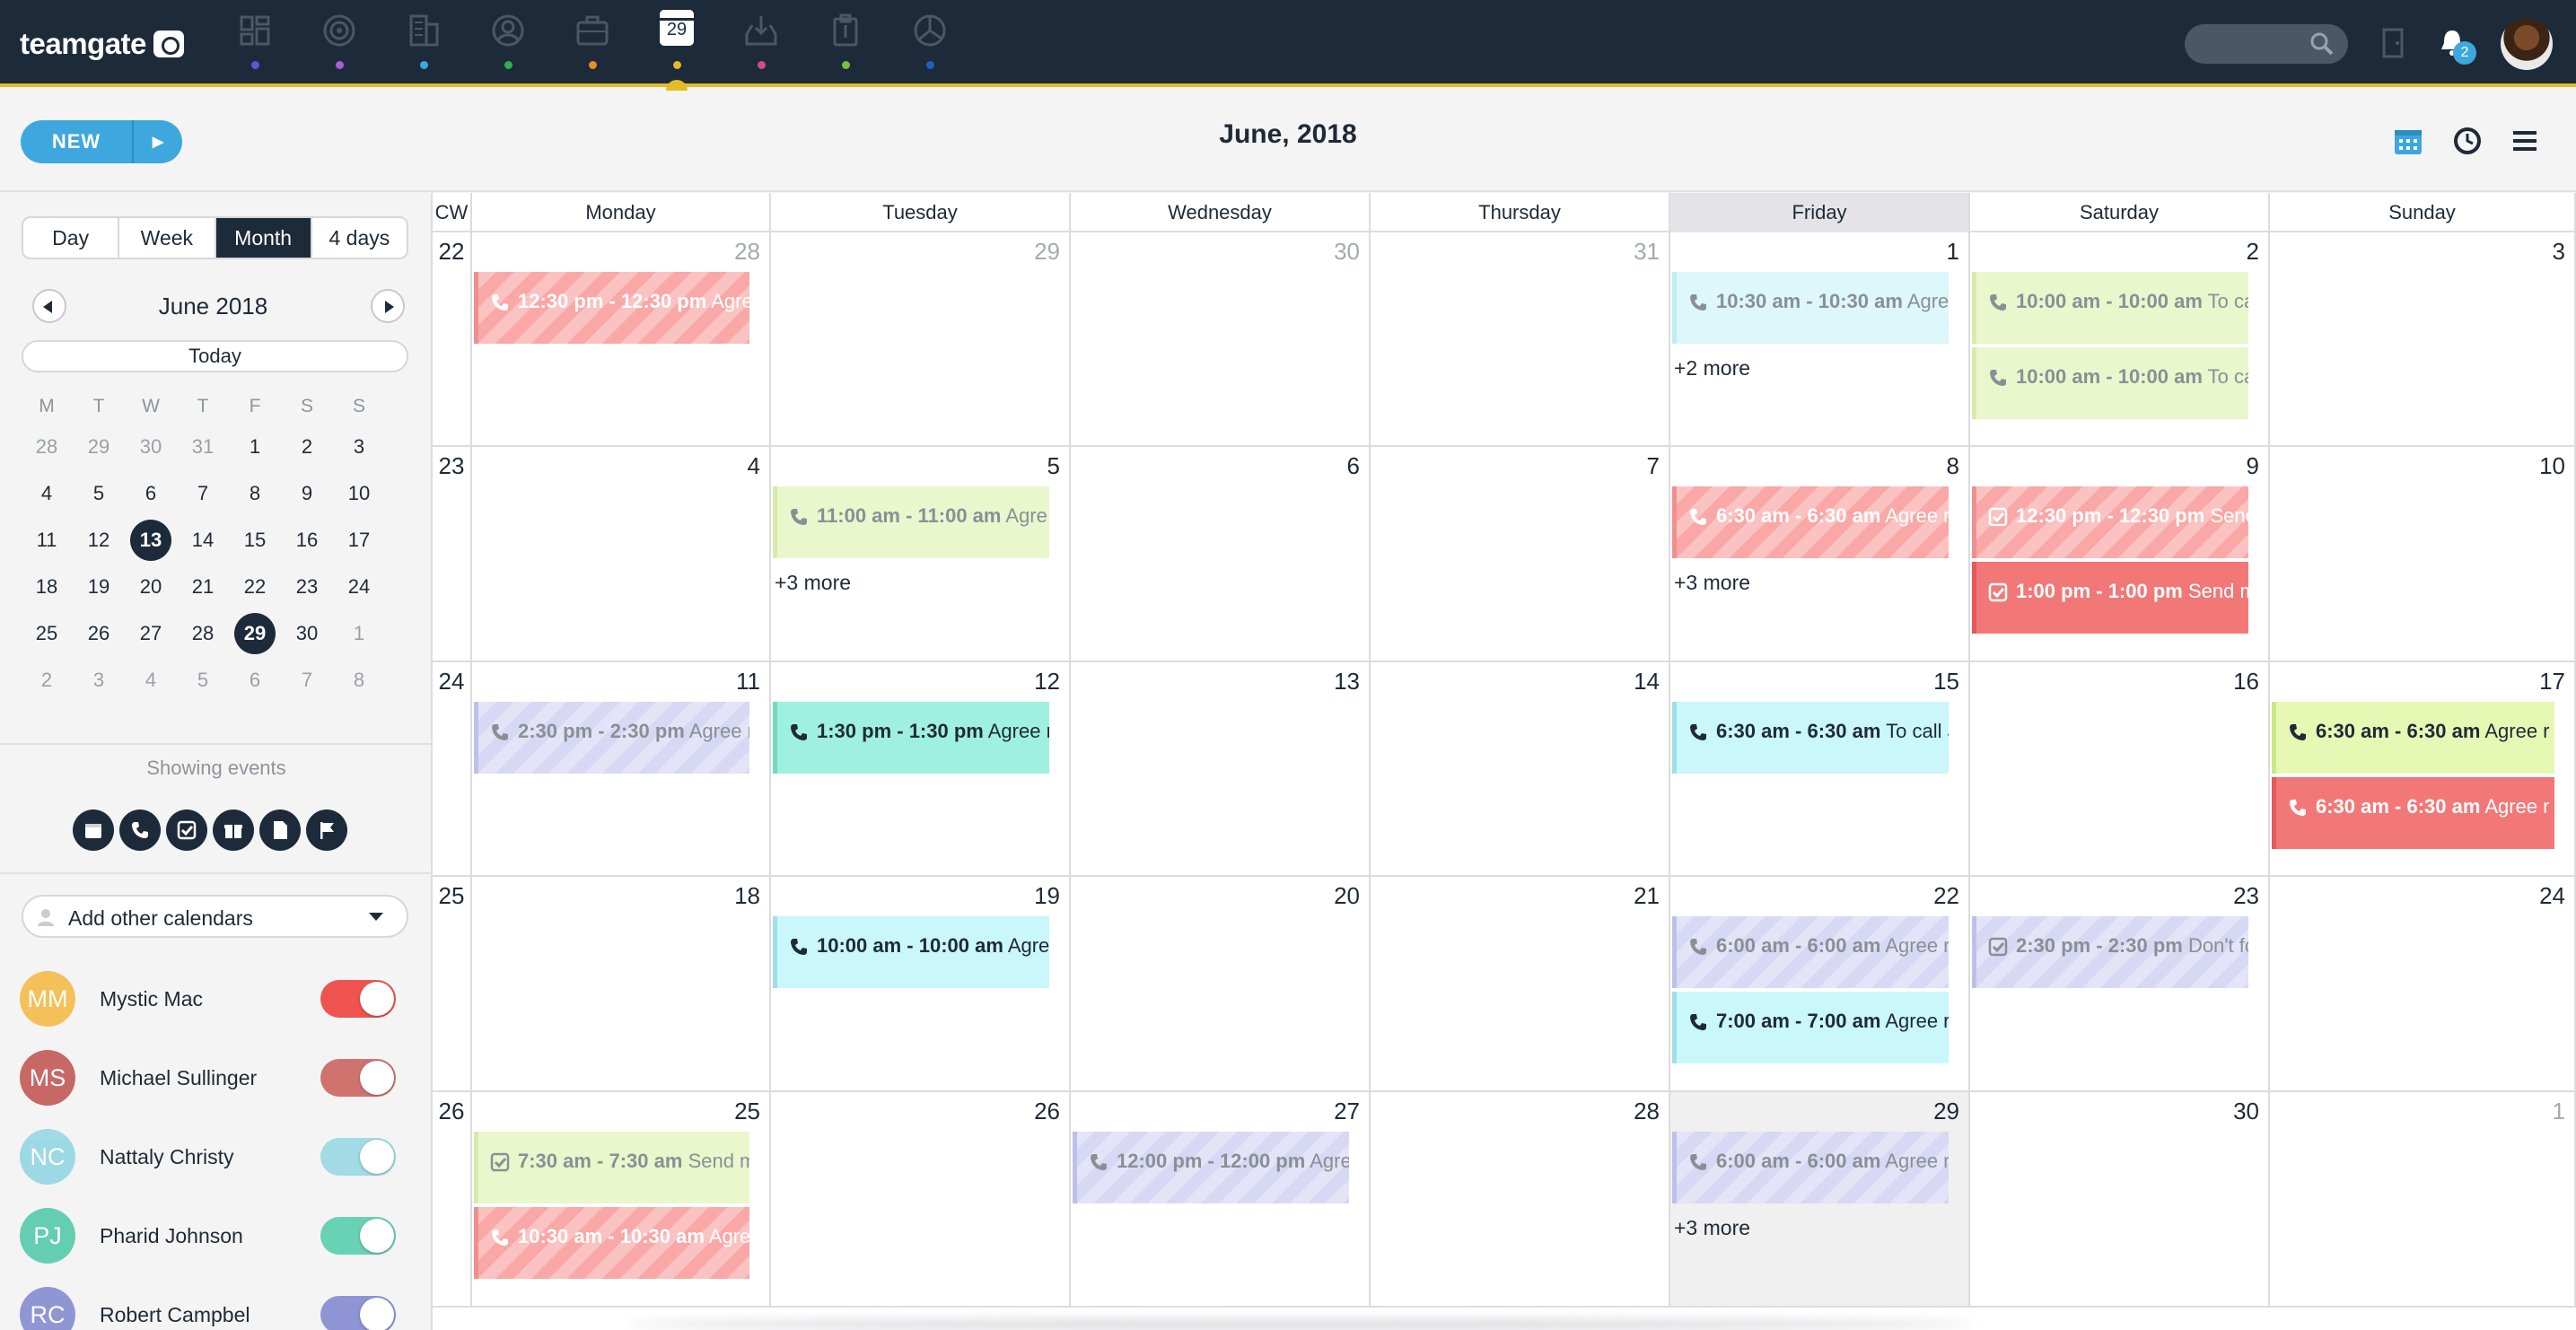  I want to click on mini-day: 26, so click(99, 633).